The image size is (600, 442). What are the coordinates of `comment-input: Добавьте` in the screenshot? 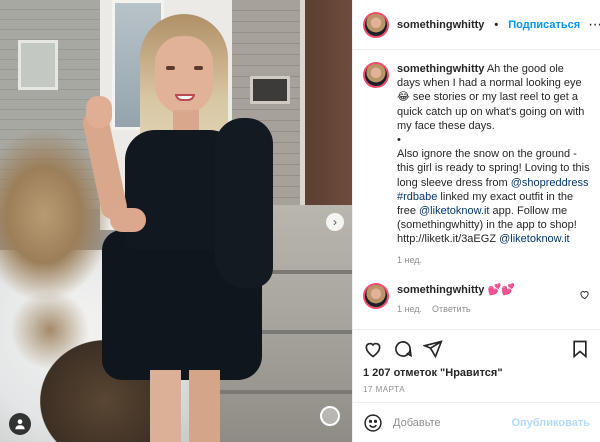 It's located at (417, 423).